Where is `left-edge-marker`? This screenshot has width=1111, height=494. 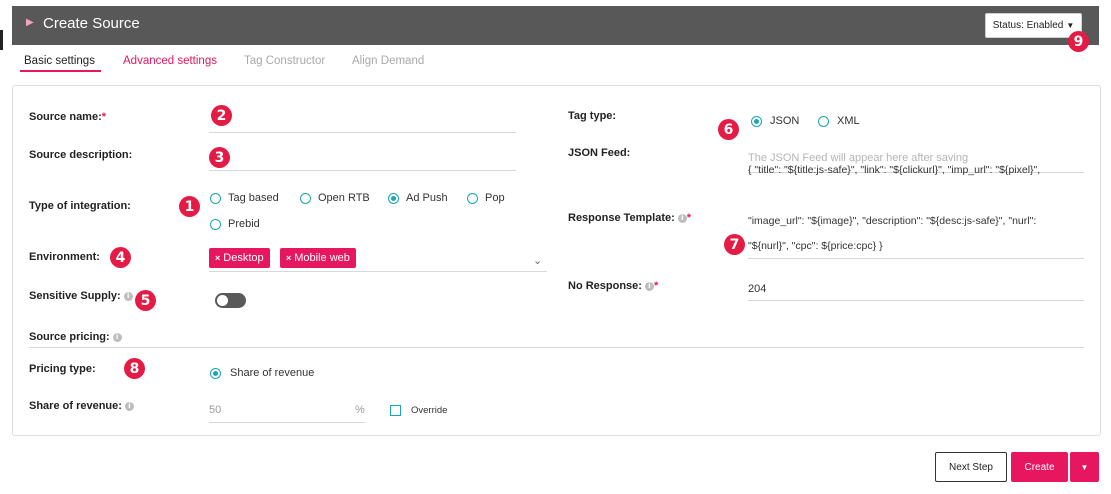
left-edge-marker is located at coordinates (1, 40).